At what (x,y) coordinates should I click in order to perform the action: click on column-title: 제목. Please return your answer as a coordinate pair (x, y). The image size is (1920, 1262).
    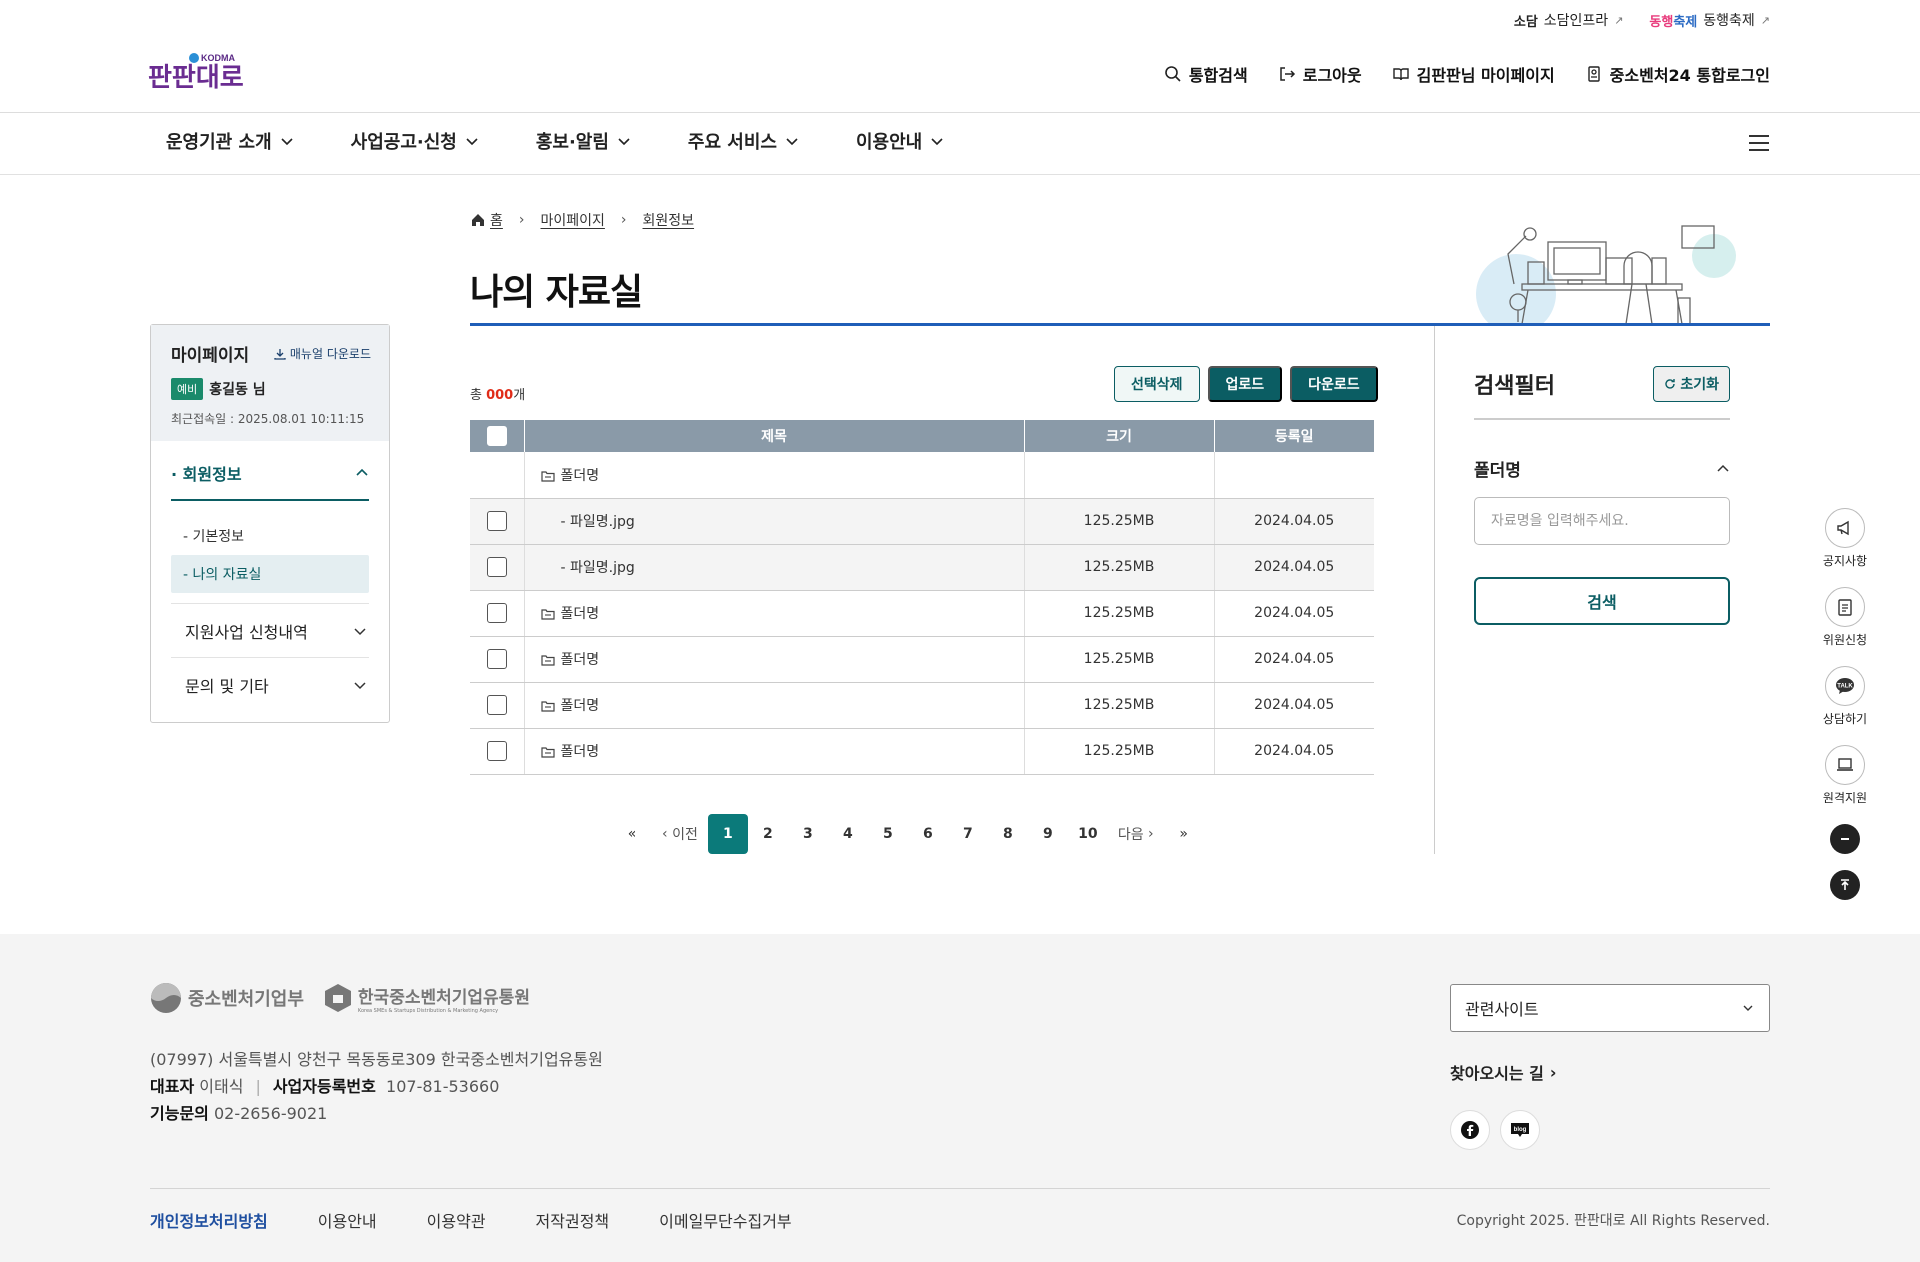
    Looking at the image, I should click on (774, 436).